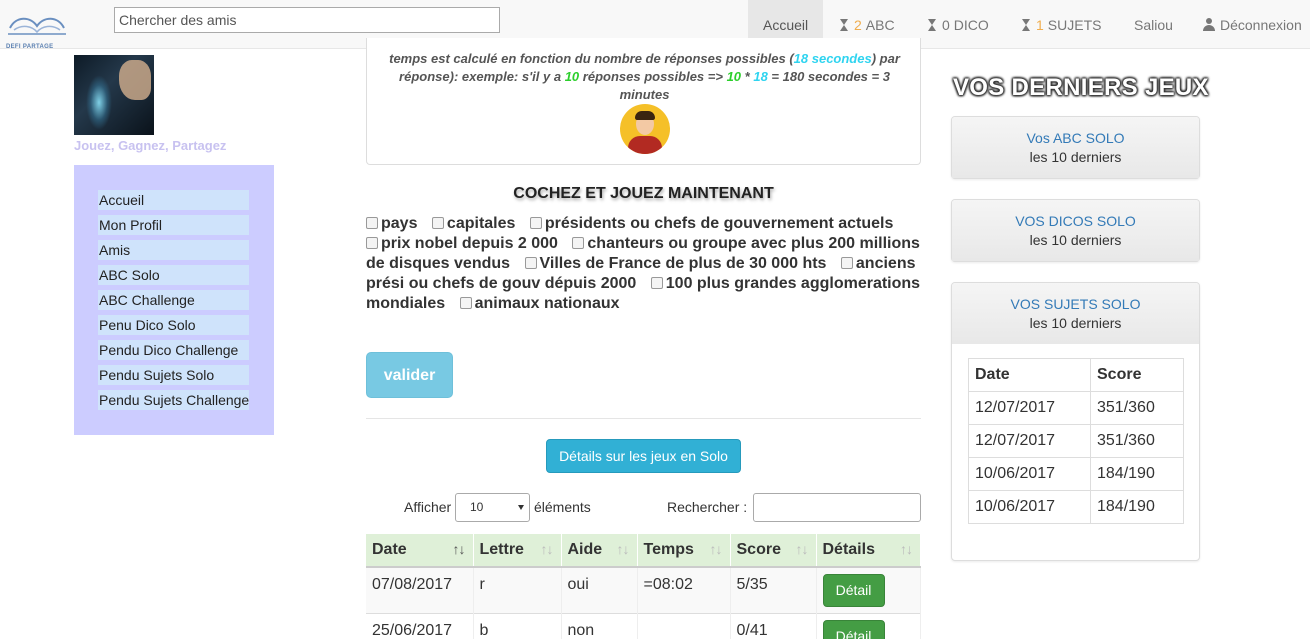  What do you see at coordinates (562, 507) in the screenshot?
I see `elements-label: éléments` at bounding box center [562, 507].